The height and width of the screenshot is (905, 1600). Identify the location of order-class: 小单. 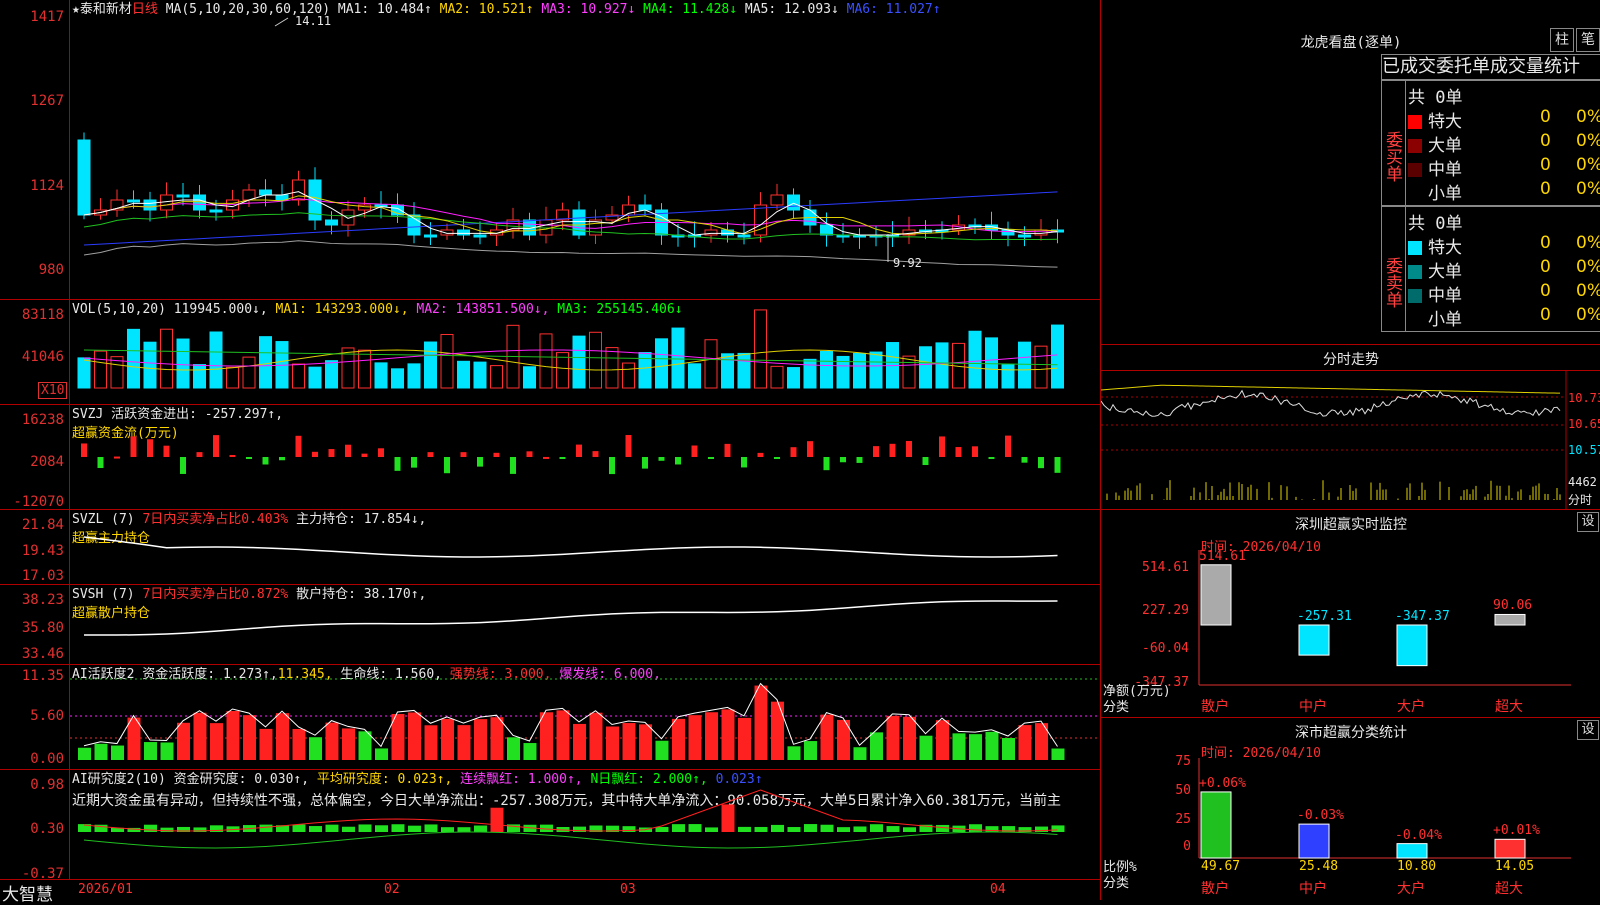
(1445, 320).